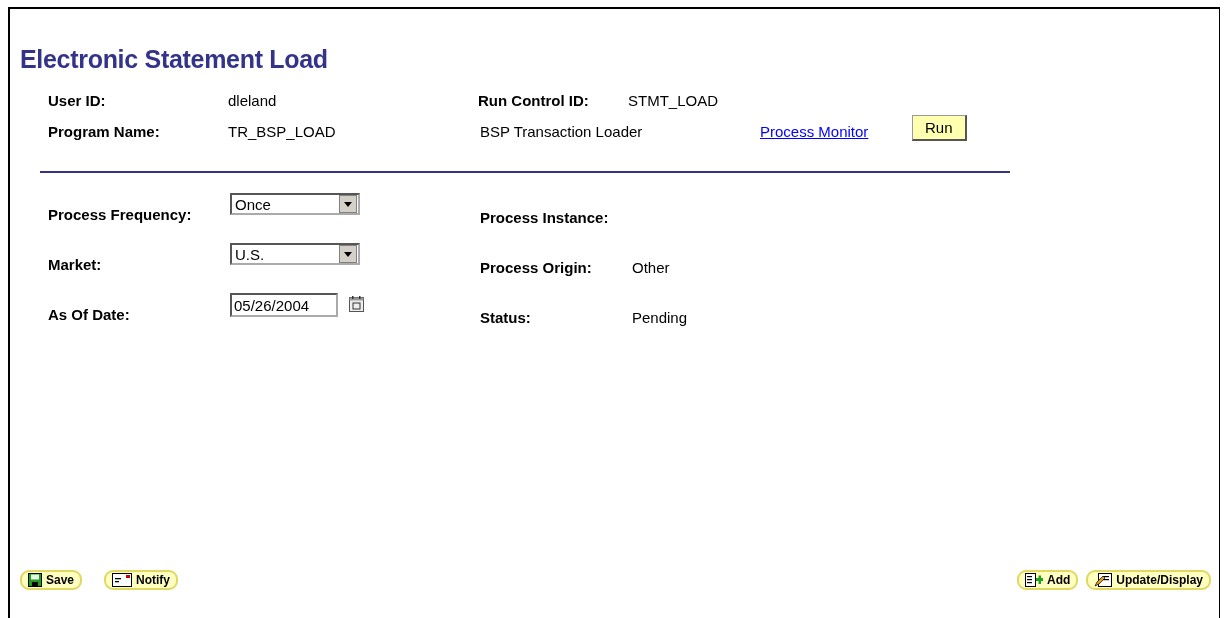 The height and width of the screenshot is (618, 1227). What do you see at coordinates (122, 580) in the screenshot?
I see `envelope-icon` at bounding box center [122, 580].